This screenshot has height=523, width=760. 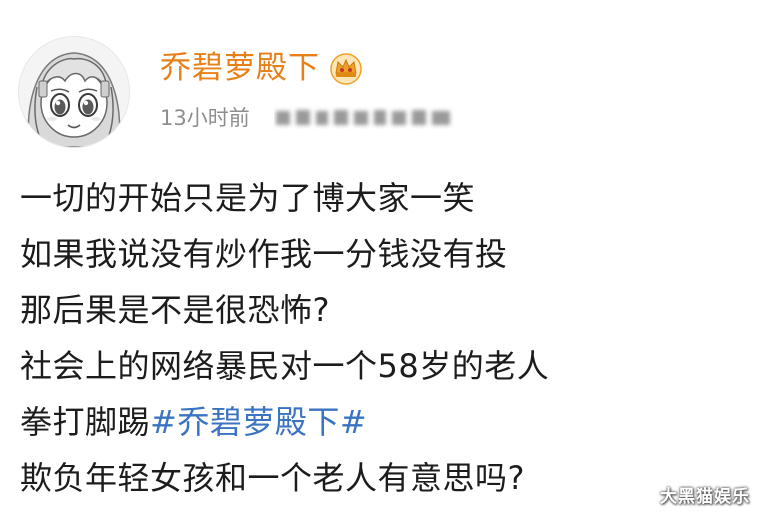 I want to click on username-link: 乔碧萝殿下, so click(x=240, y=68).